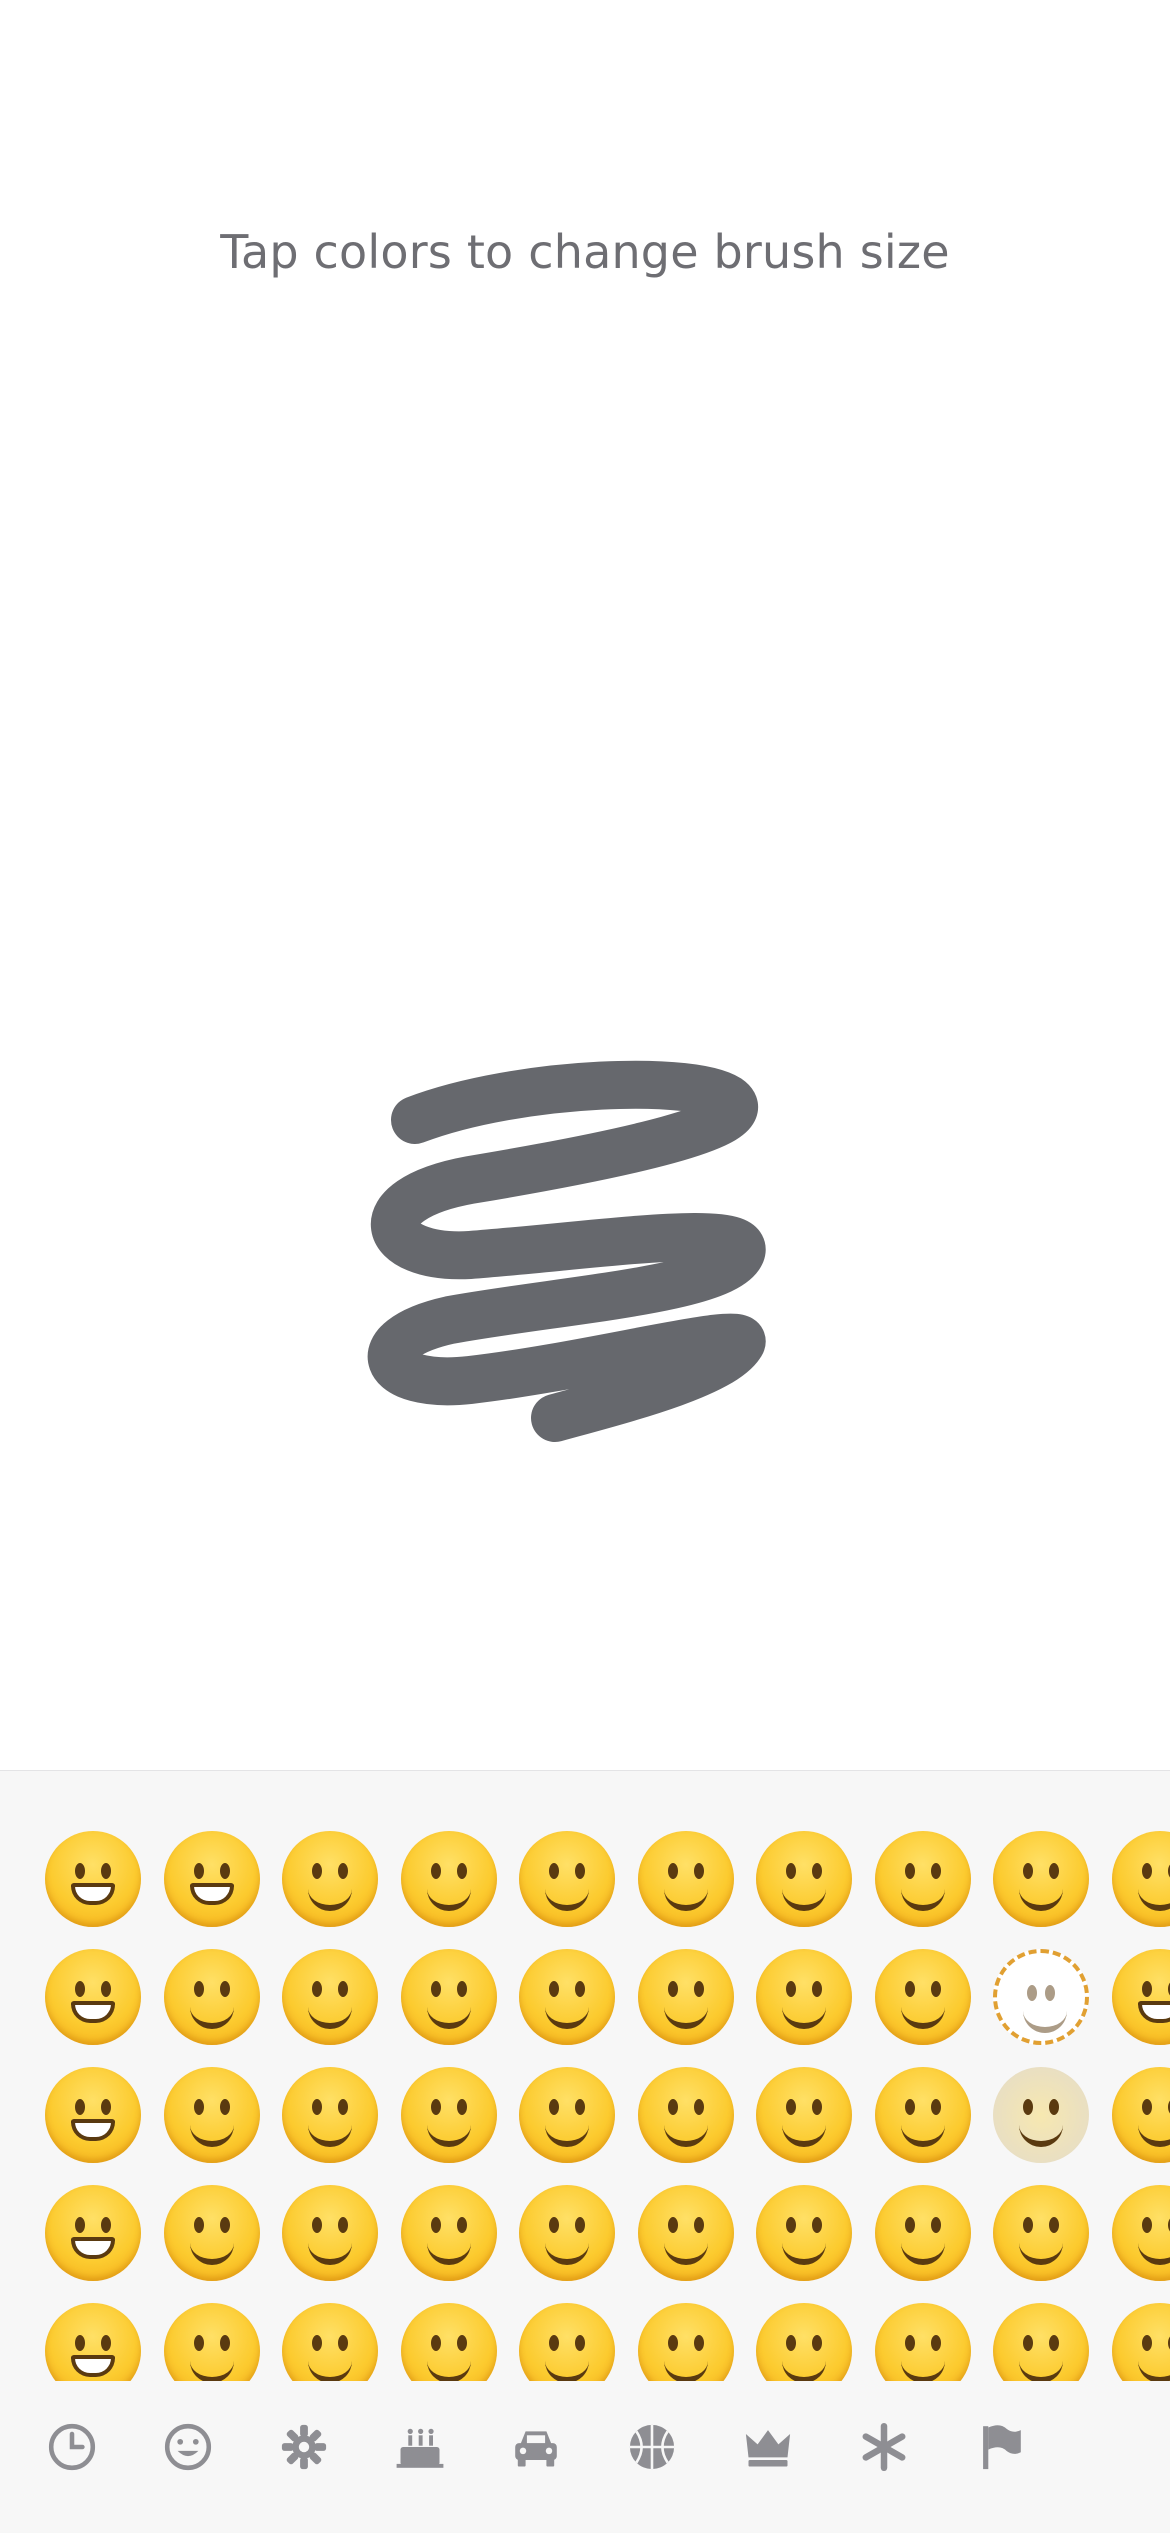 The image size is (1170, 2533). Describe the element at coordinates (93, 2342) in the screenshot. I see `laughing-face` at that location.